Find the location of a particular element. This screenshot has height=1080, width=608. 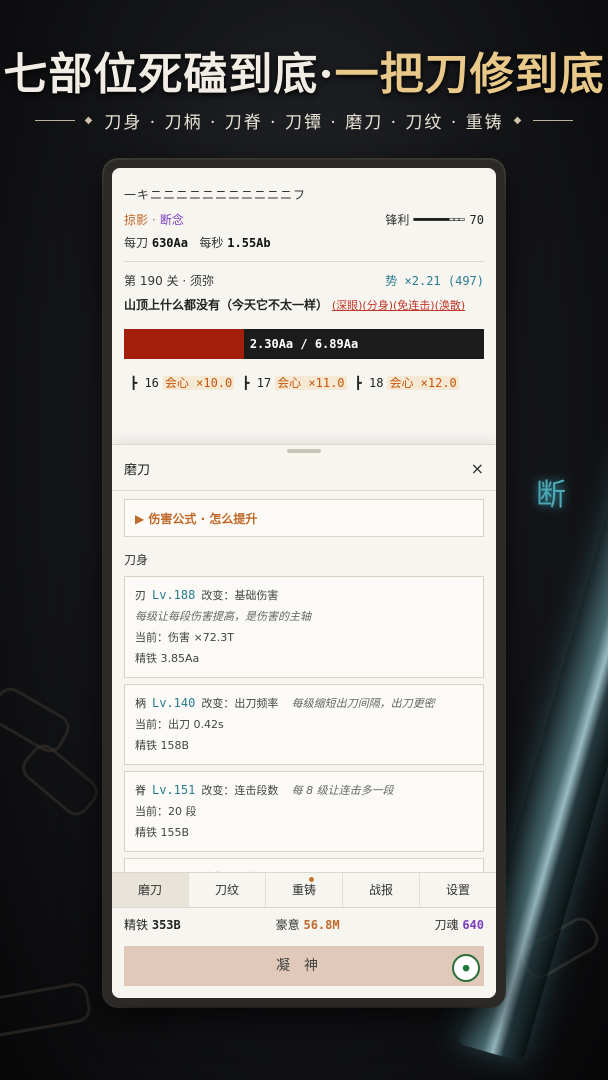

sharpness-meter: ▬▬▬▬▬▬▬▭▭▭ is located at coordinates (438, 219).